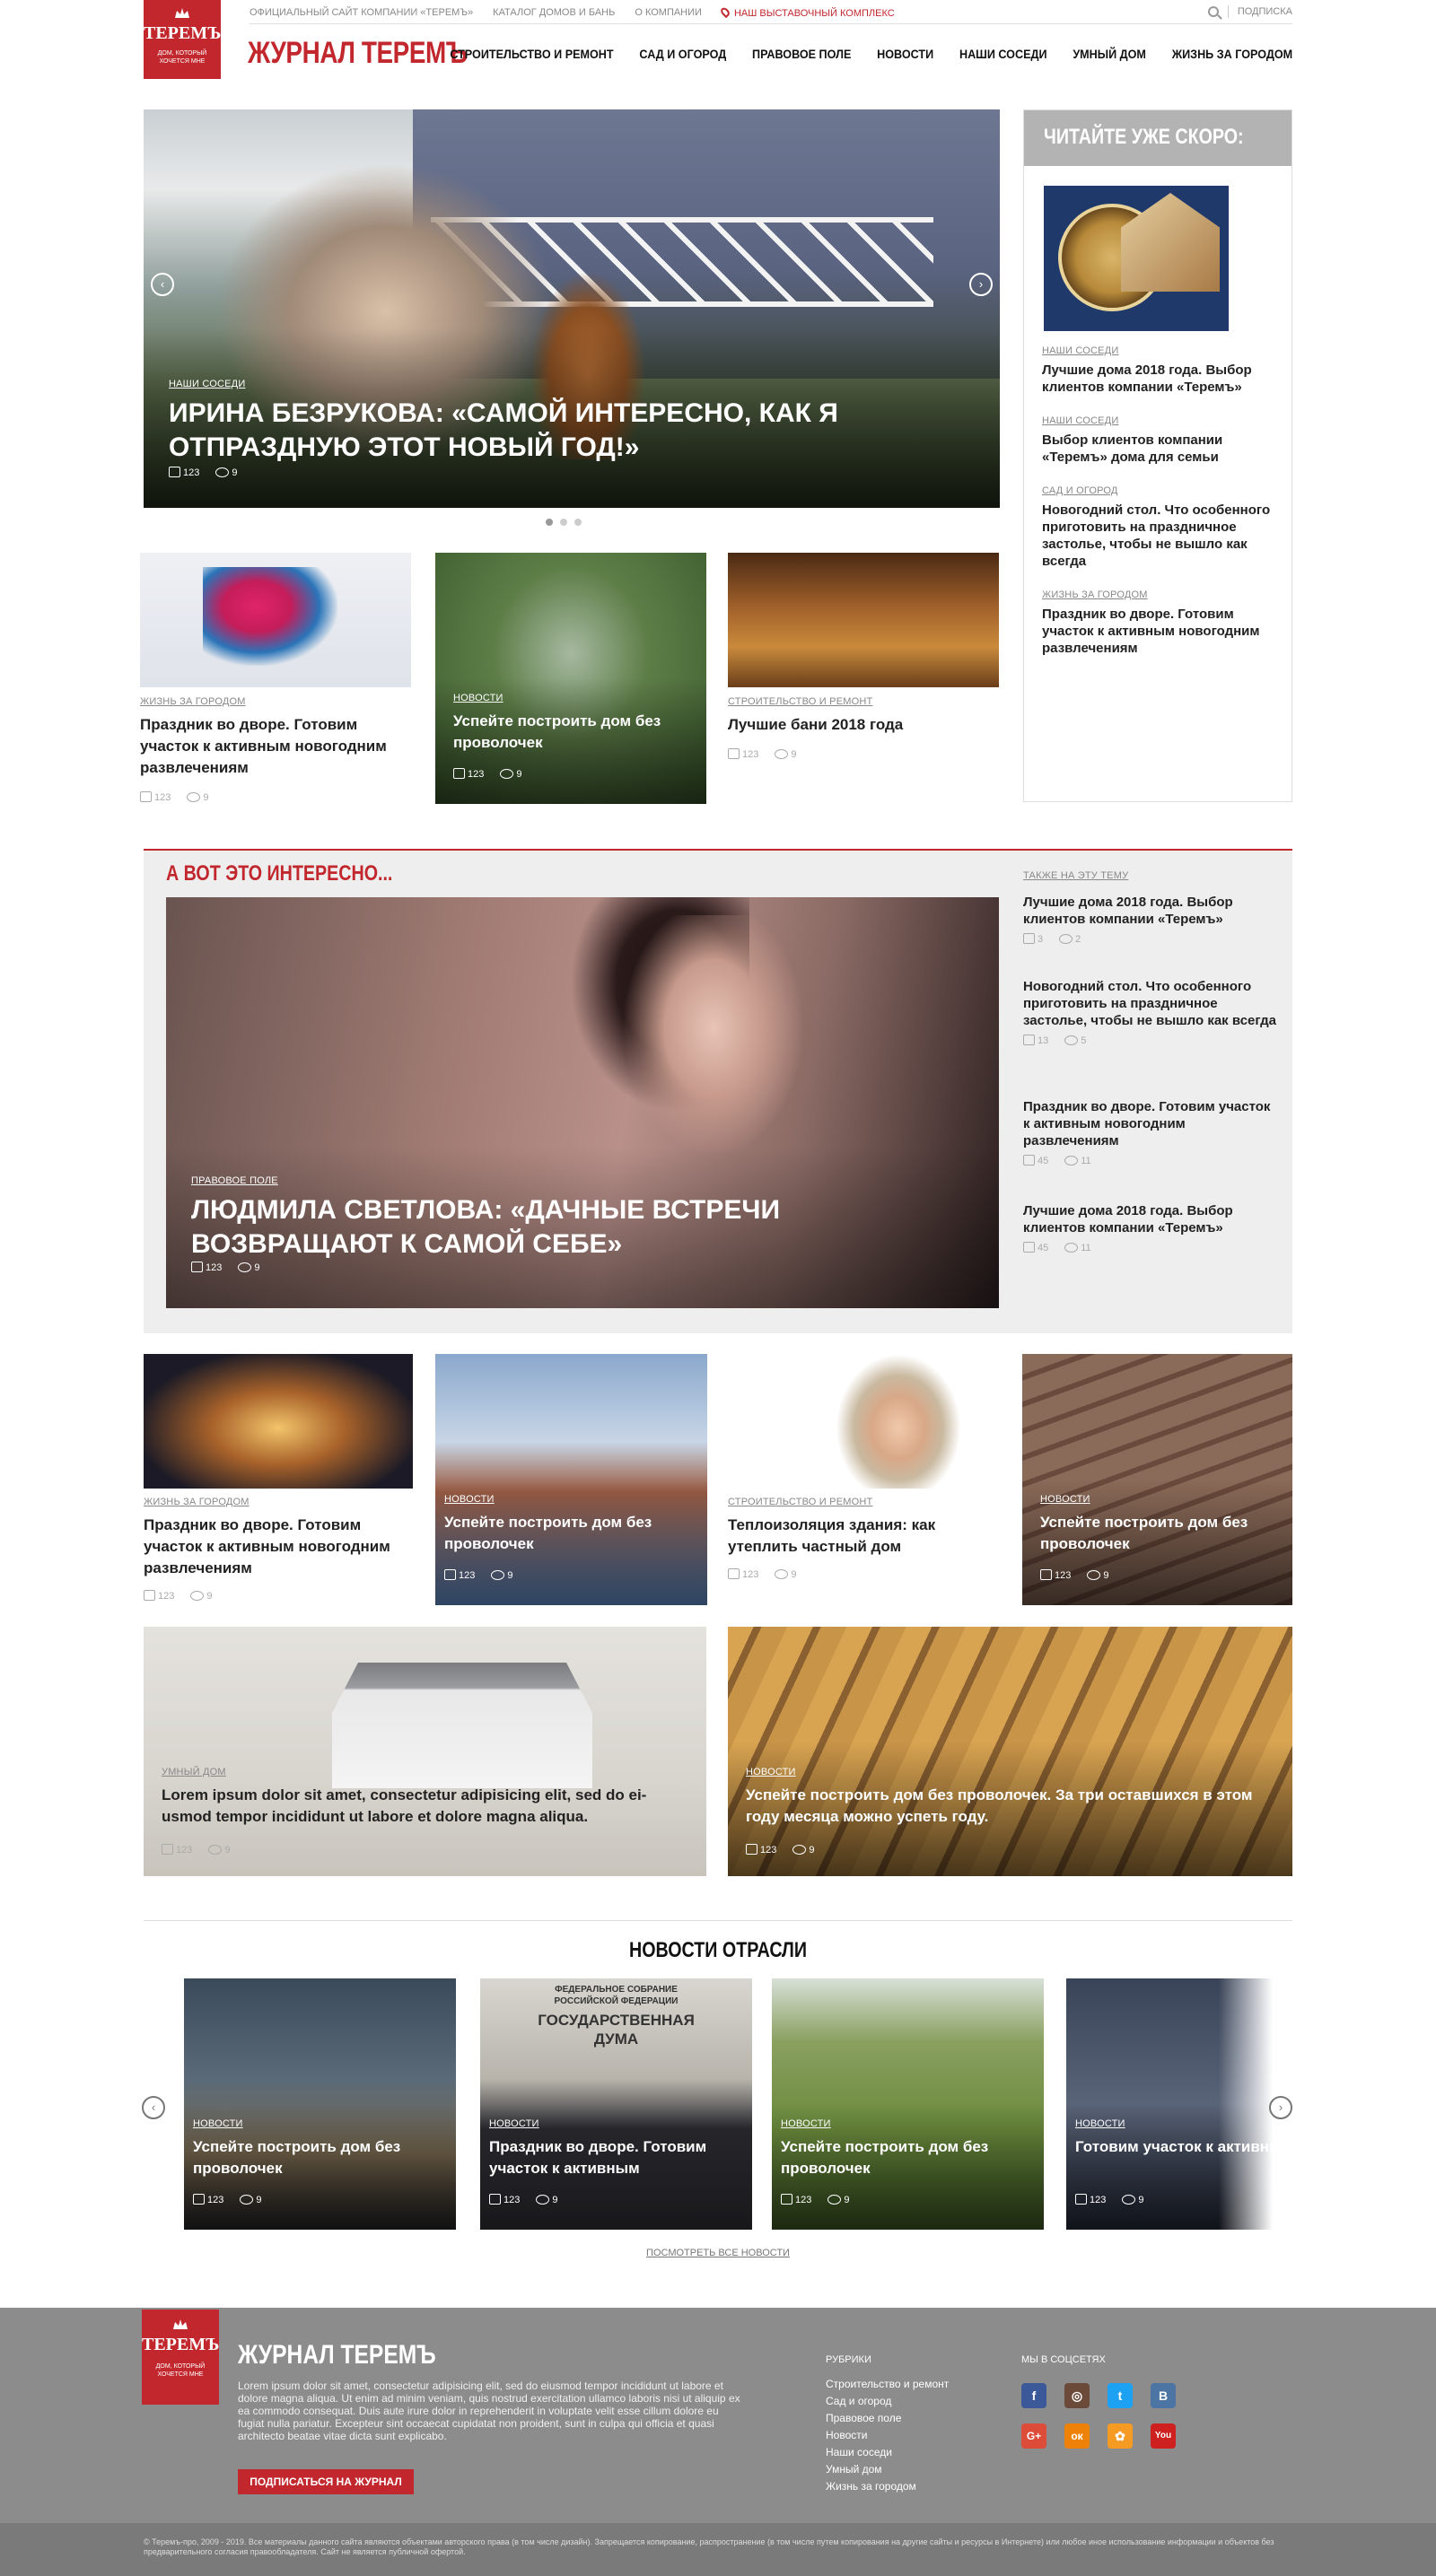  What do you see at coordinates (564, 13) in the screenshot?
I see `top-link-catalog: КАТАЛОГ ДОМОВ И БАНЬ` at bounding box center [564, 13].